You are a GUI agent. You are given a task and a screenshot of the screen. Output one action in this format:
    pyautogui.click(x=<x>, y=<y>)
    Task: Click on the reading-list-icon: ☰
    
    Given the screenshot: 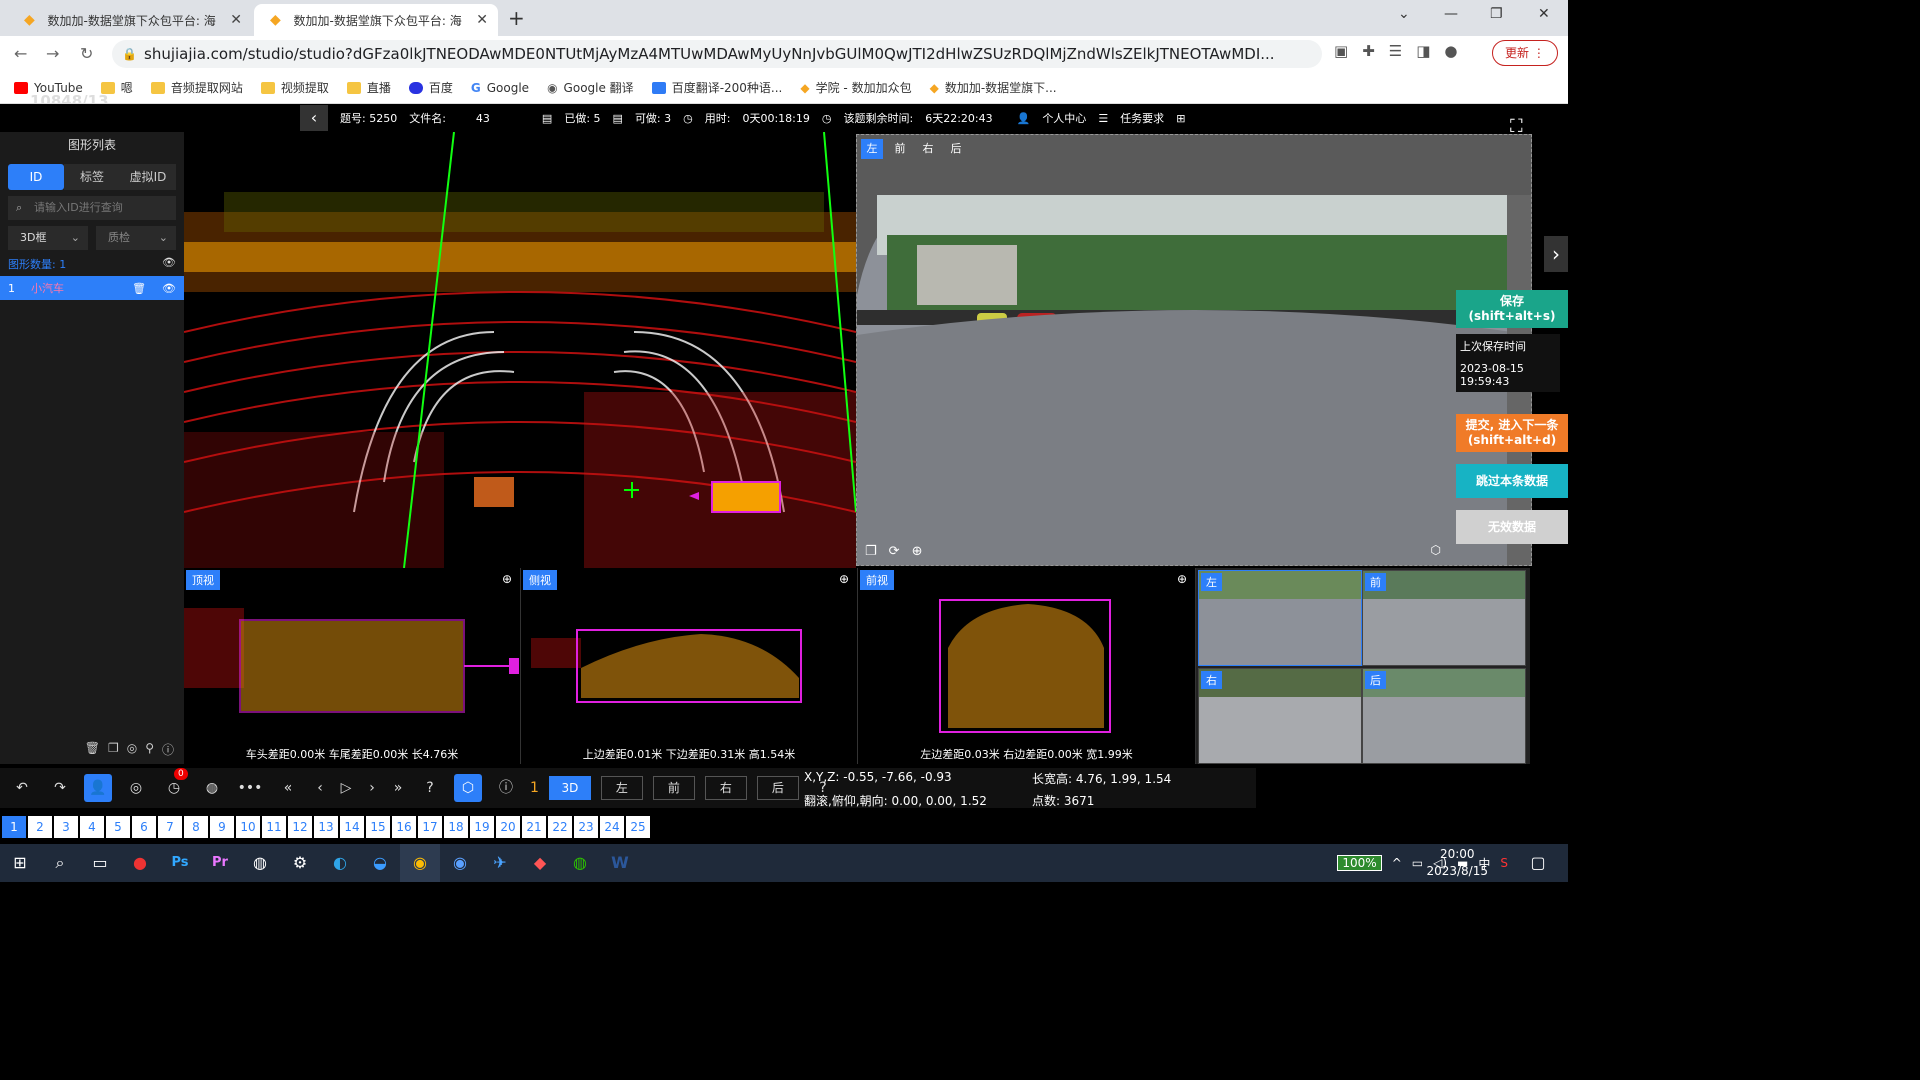 What is the action you would take?
    pyautogui.click(x=1395, y=51)
    